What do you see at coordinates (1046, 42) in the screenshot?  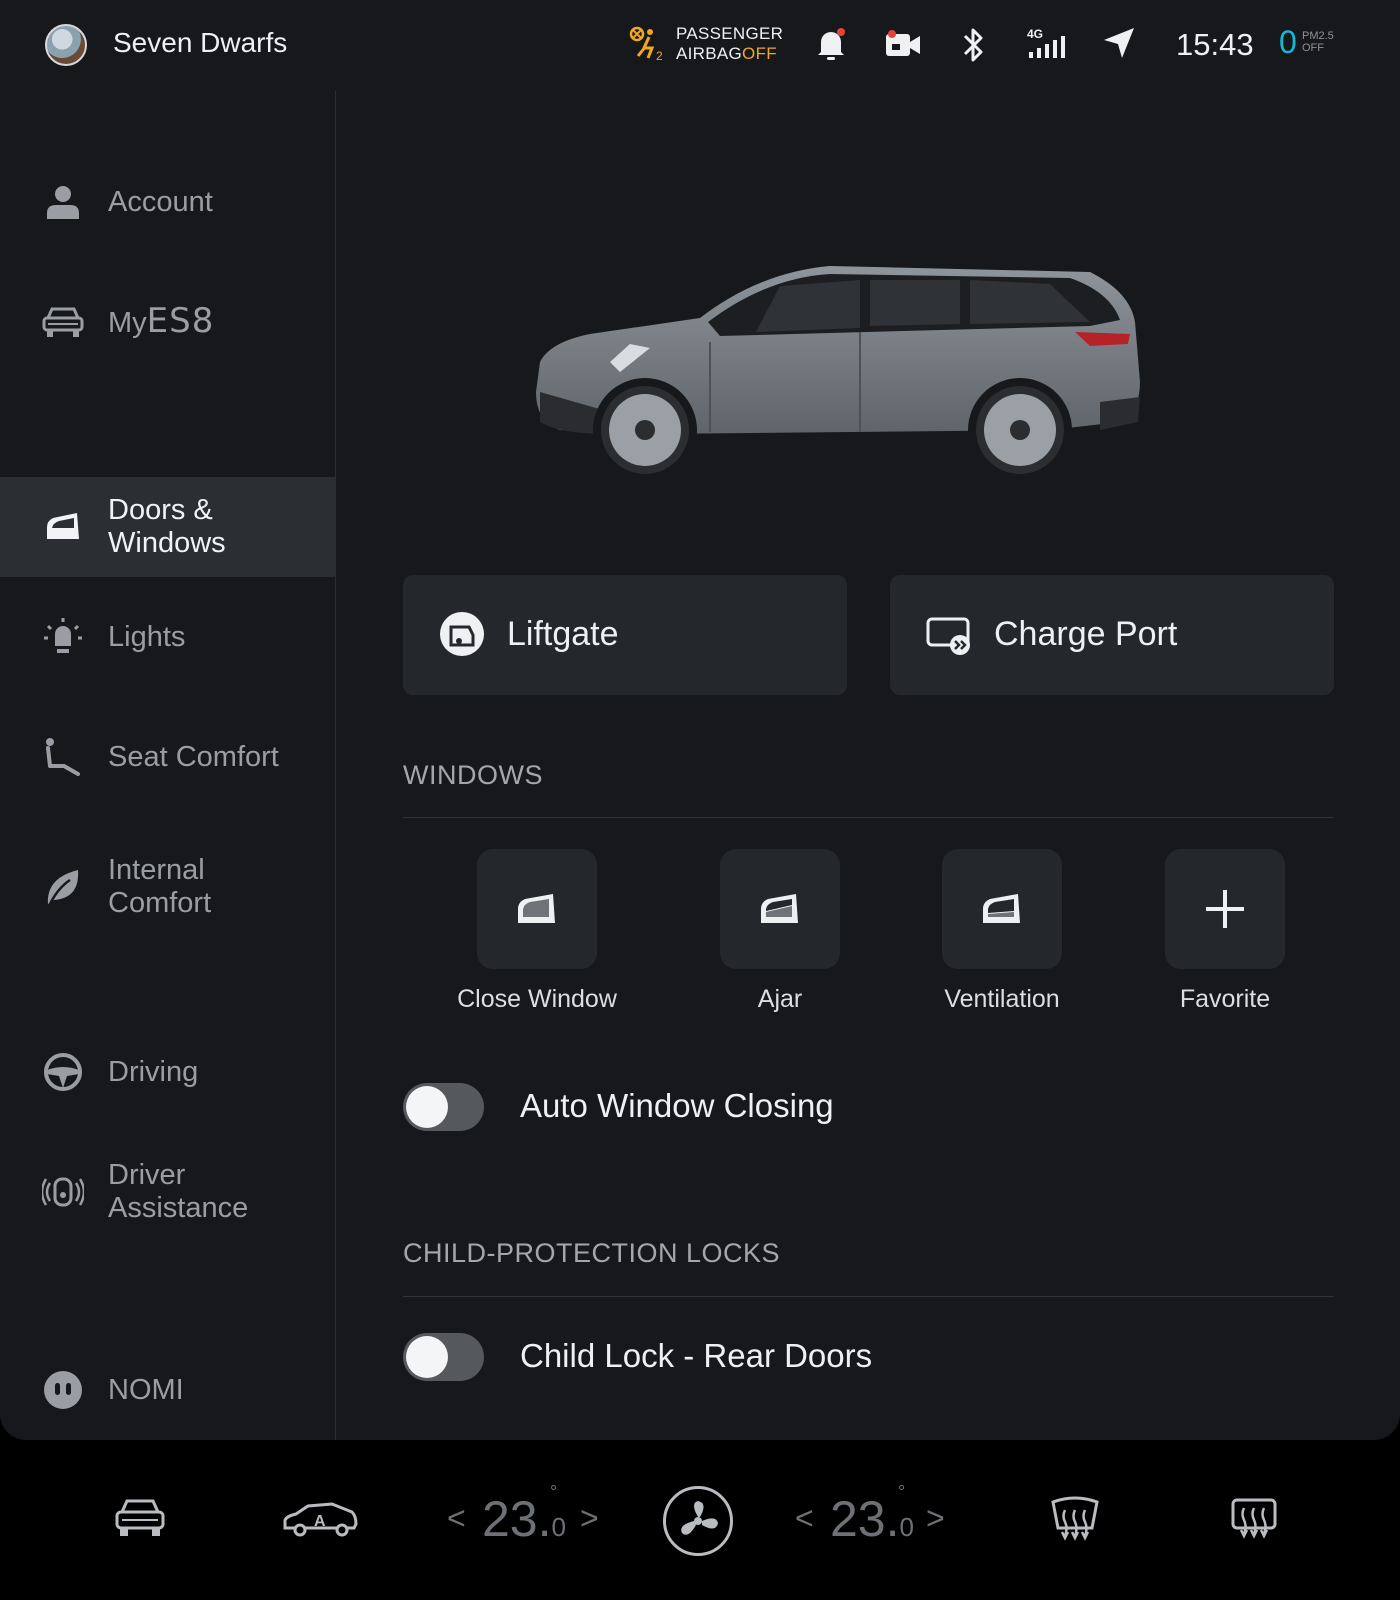 I see `signal-icon: 4G` at bounding box center [1046, 42].